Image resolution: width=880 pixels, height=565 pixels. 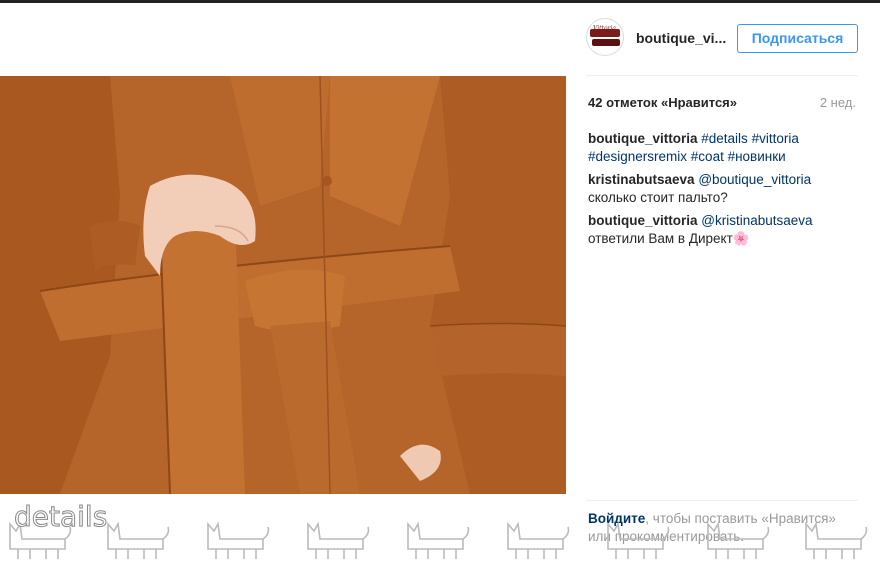 I want to click on post-time: 2 нед., so click(x=838, y=102).